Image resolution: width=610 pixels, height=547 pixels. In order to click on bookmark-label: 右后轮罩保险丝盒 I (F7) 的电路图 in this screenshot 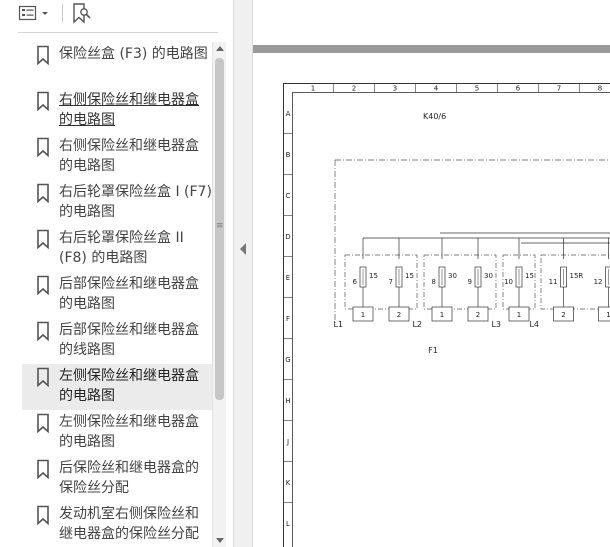, I will do `click(135, 202)`.